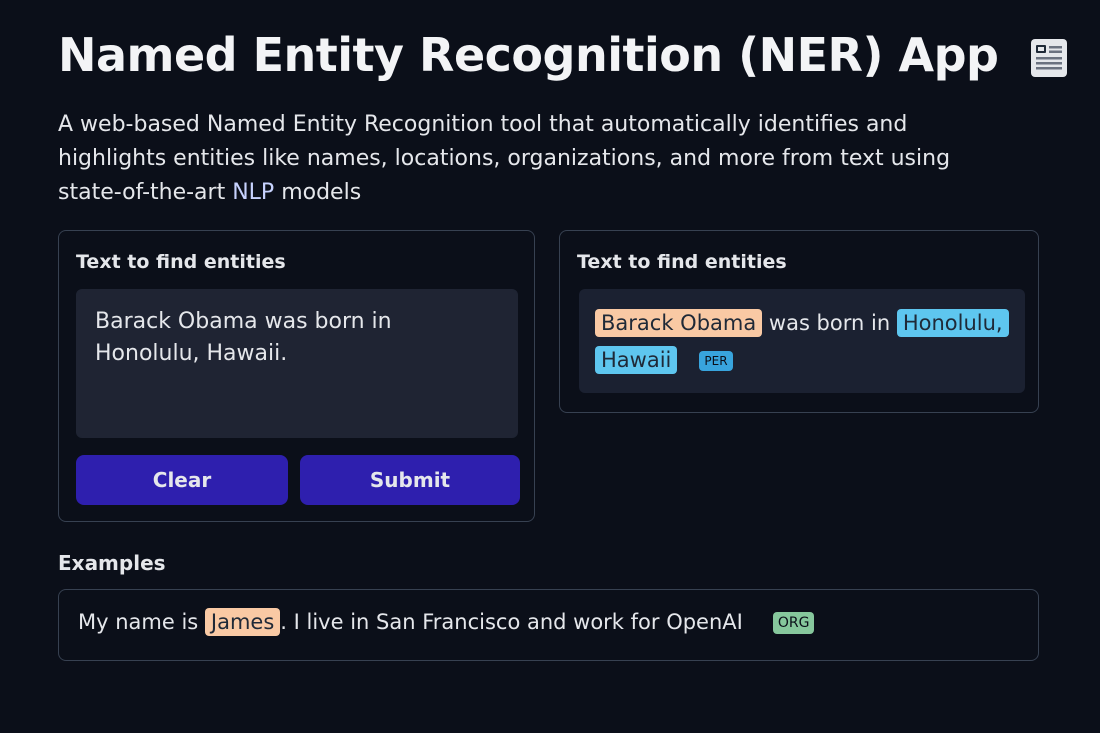  What do you see at coordinates (528, 55) in the screenshot?
I see `page-title-text: Named Entity Recognition (NER) App` at bounding box center [528, 55].